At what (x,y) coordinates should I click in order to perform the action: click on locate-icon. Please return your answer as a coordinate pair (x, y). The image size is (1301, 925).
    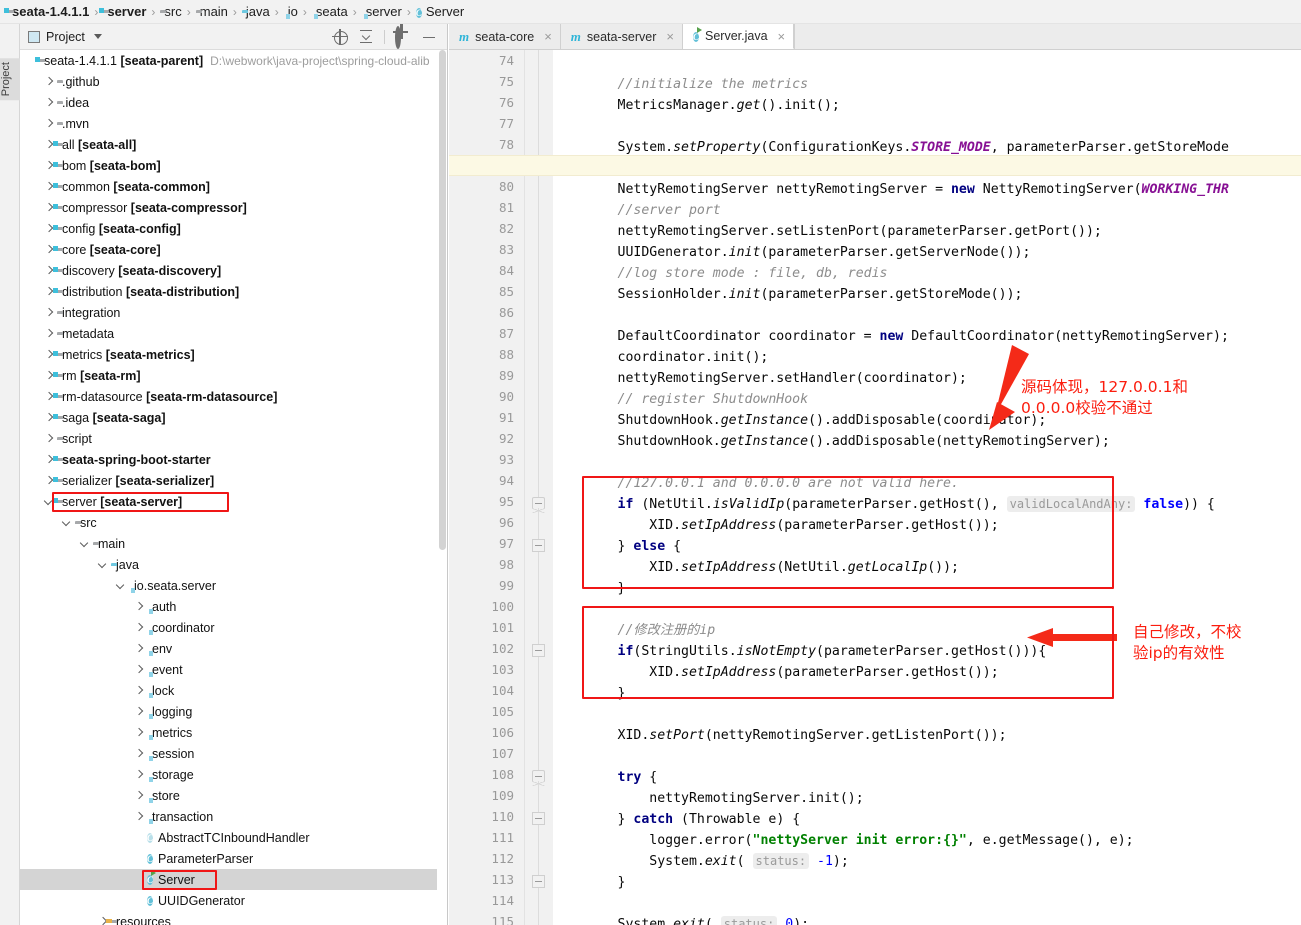
    Looking at the image, I should click on (340, 36).